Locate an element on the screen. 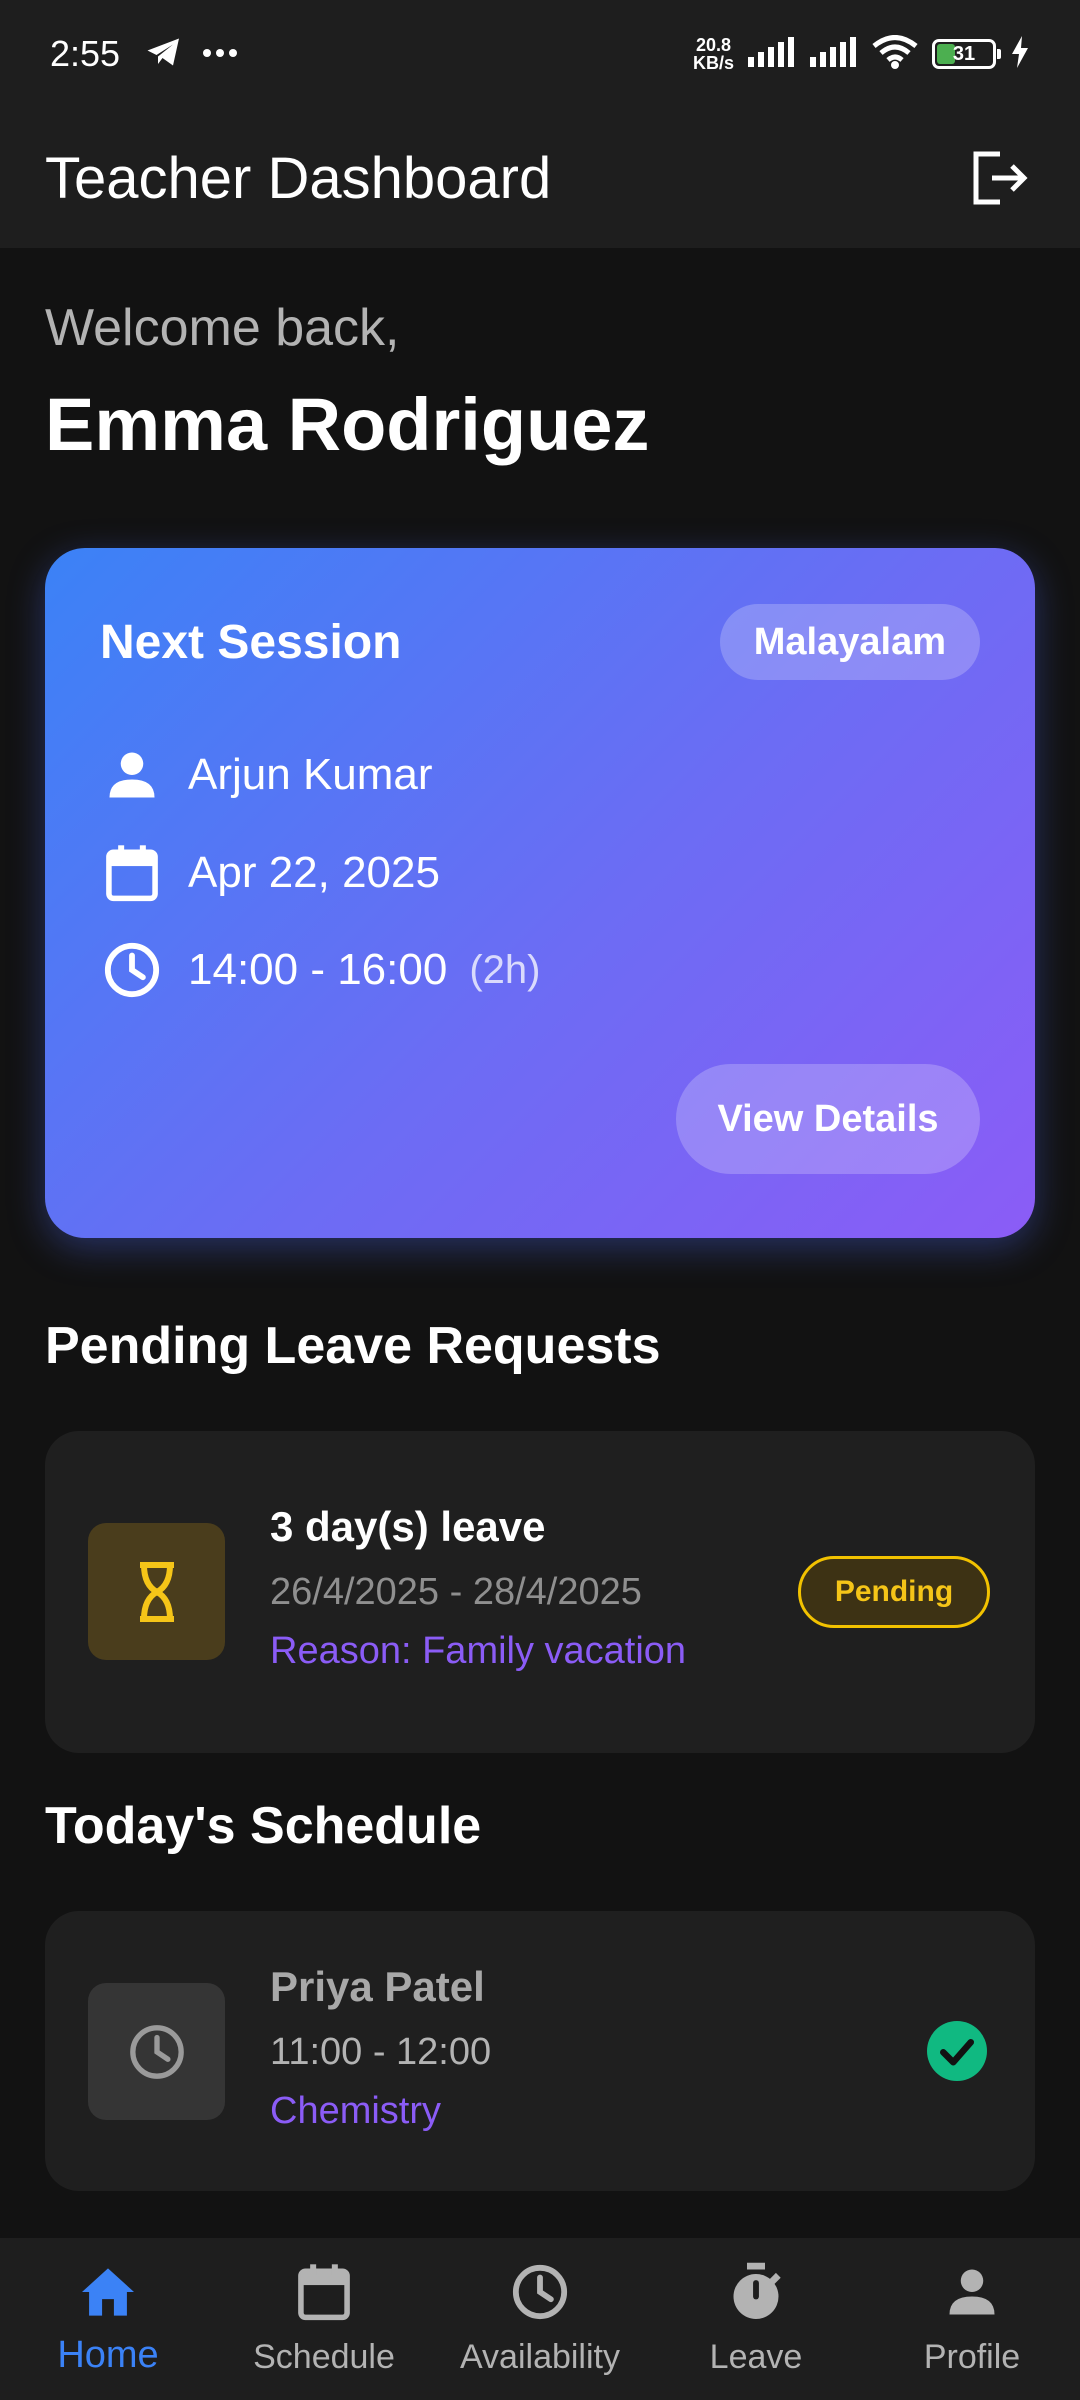 The width and height of the screenshot is (1080, 2400). view-details-button: View Details is located at coordinates (828, 1119).